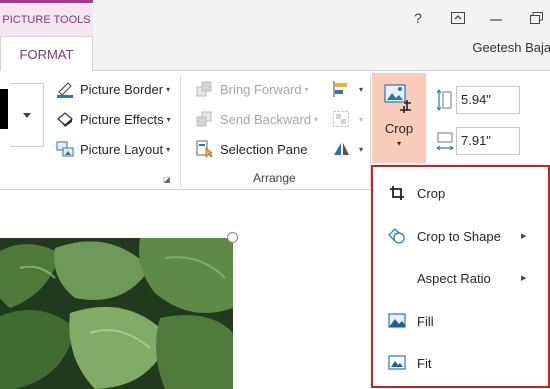 The width and height of the screenshot is (550, 389). I want to click on crop-button: Crop ▾, so click(399, 118).